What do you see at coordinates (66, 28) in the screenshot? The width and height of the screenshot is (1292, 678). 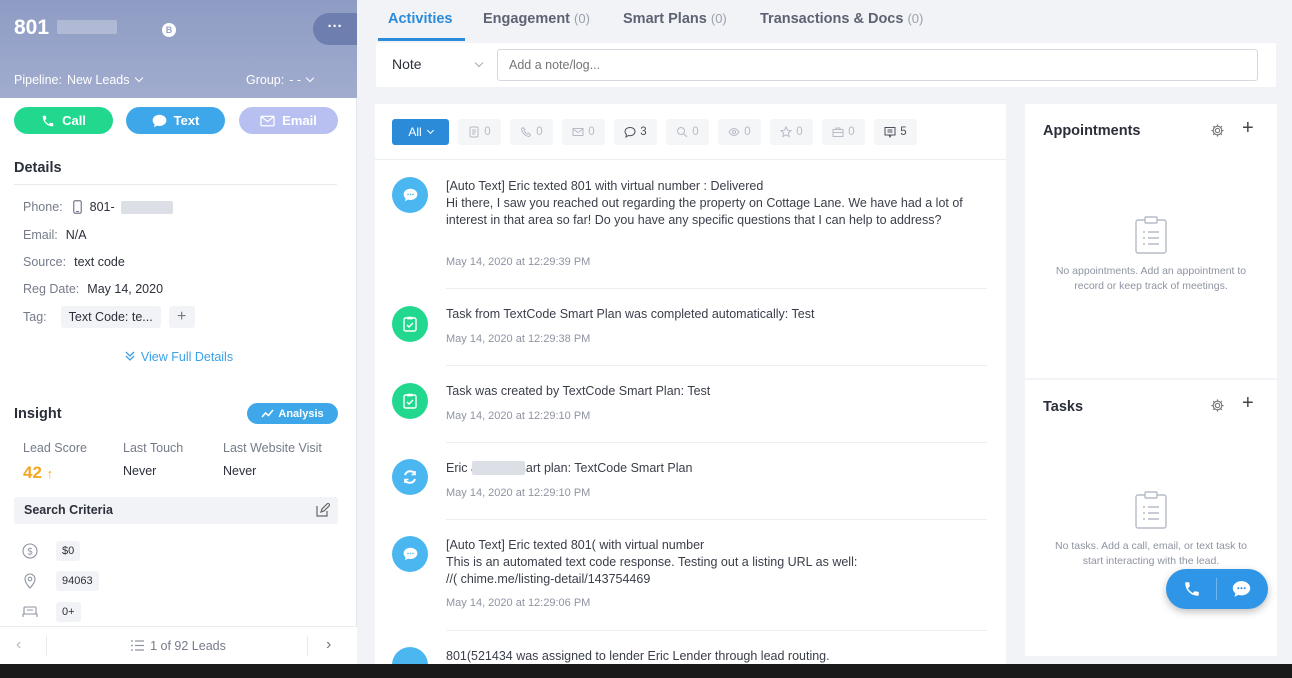 I see `lead-name: 801` at bounding box center [66, 28].